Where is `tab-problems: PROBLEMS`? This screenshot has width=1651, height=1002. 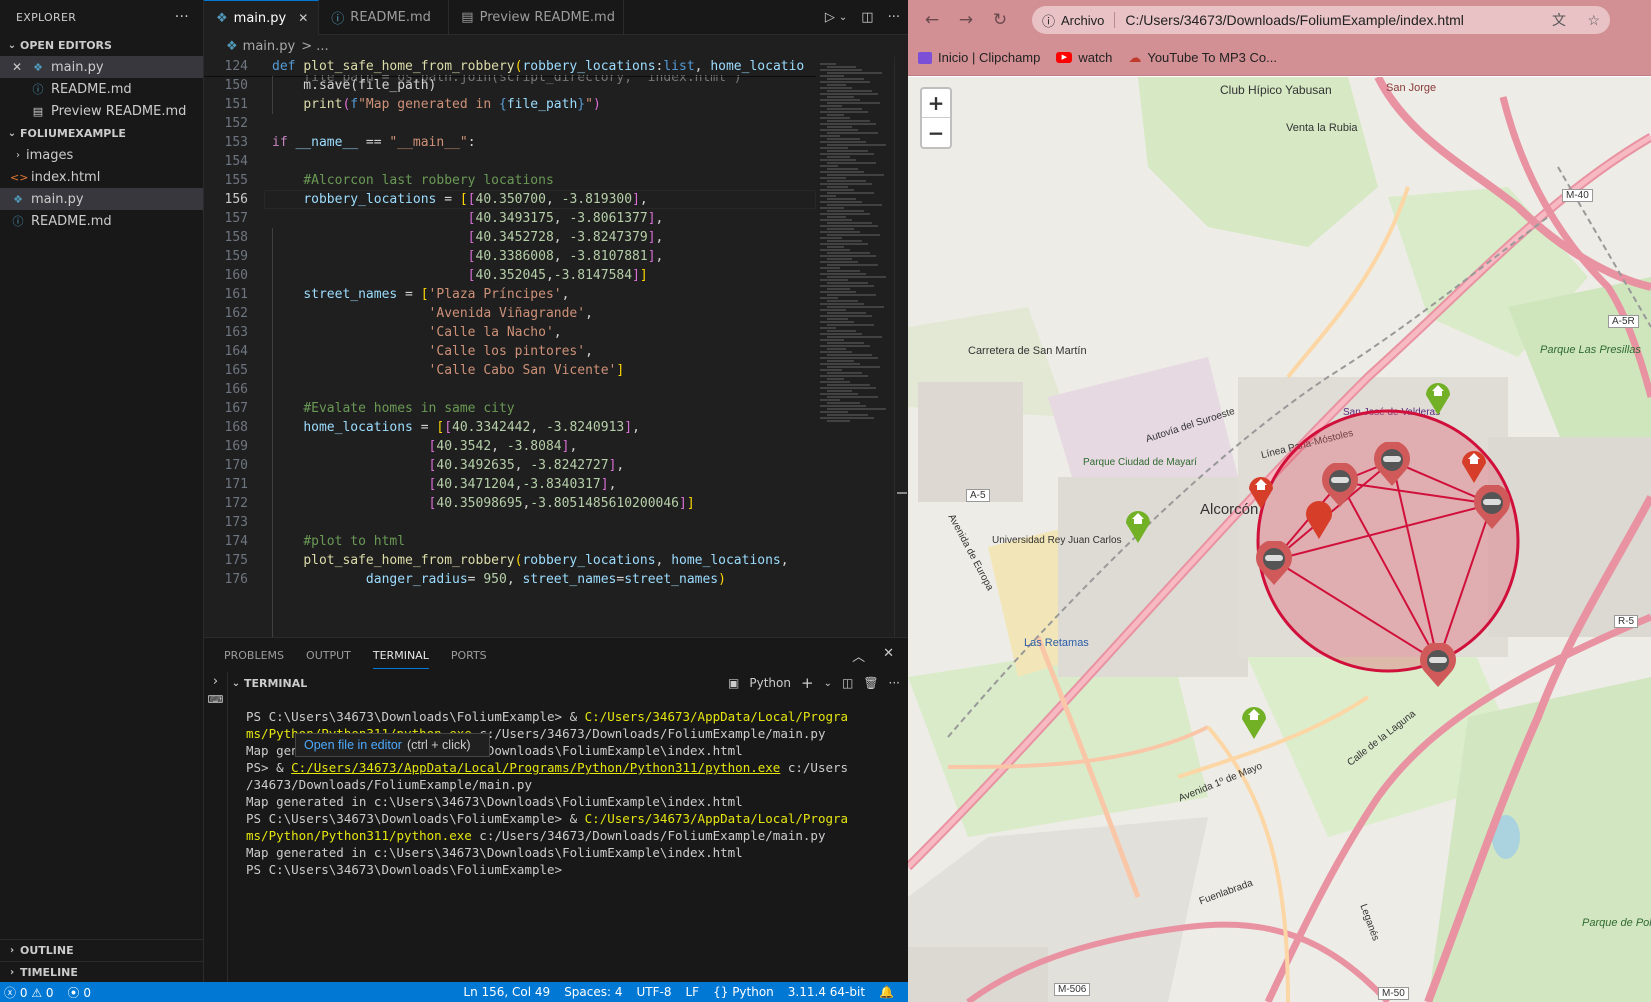 tab-problems: PROBLEMS is located at coordinates (254, 655).